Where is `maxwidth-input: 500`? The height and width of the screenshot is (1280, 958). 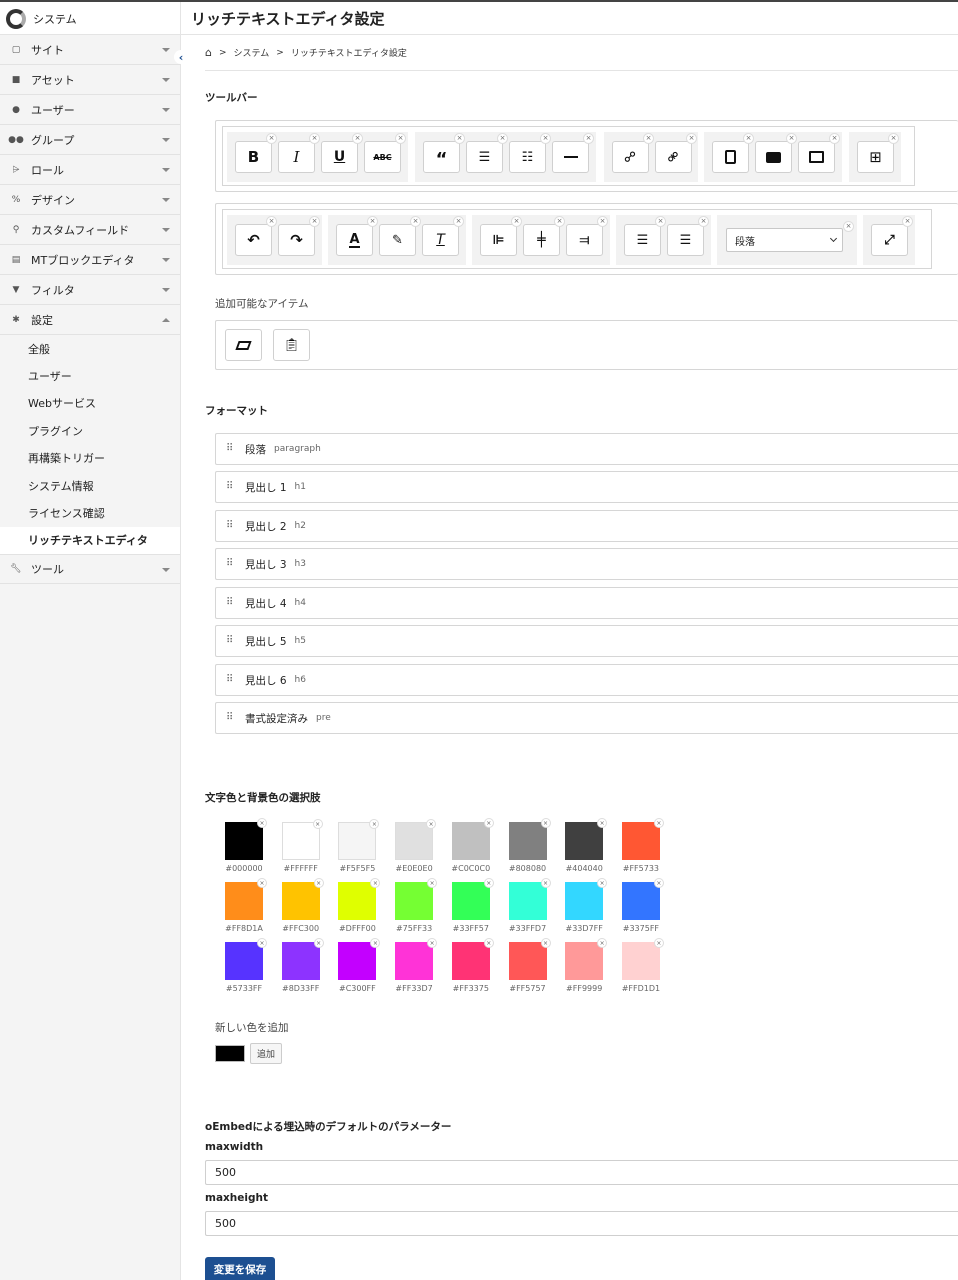 maxwidth-input: 500 is located at coordinates (581, 1172).